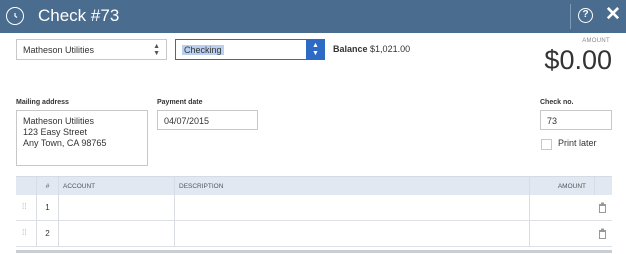 This screenshot has width=626, height=254. I want to click on balance-value: $1,021.00, so click(390, 49).